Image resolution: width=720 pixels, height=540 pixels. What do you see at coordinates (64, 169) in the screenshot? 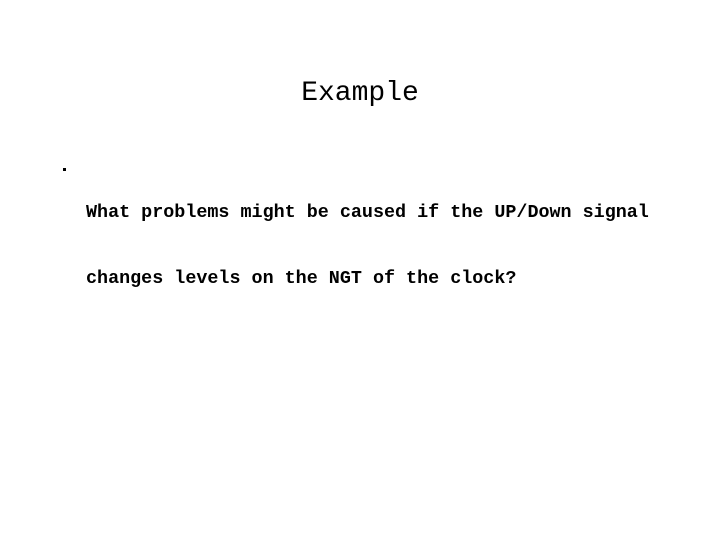
I see `bullet-dot-icon` at bounding box center [64, 169].